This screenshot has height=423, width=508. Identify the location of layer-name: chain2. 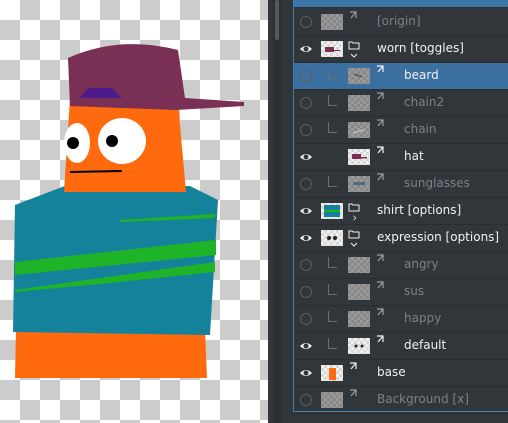
(424, 102).